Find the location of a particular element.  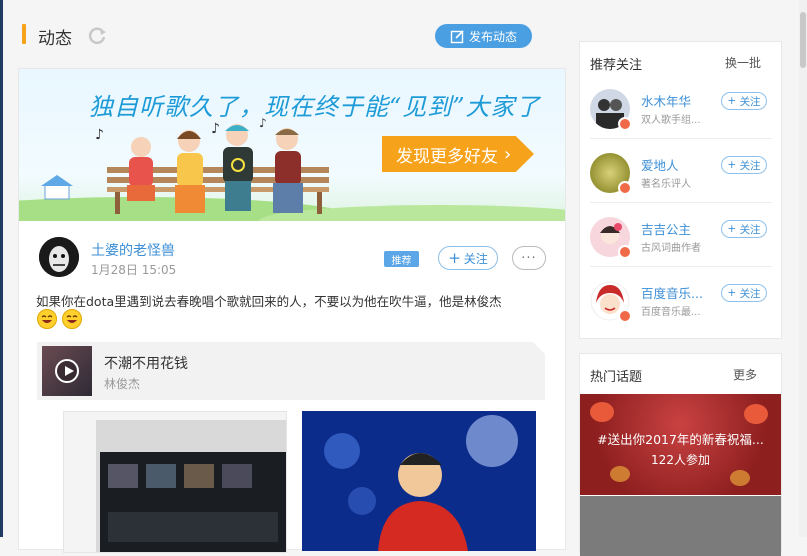

refresh-icon is located at coordinates (97, 36).